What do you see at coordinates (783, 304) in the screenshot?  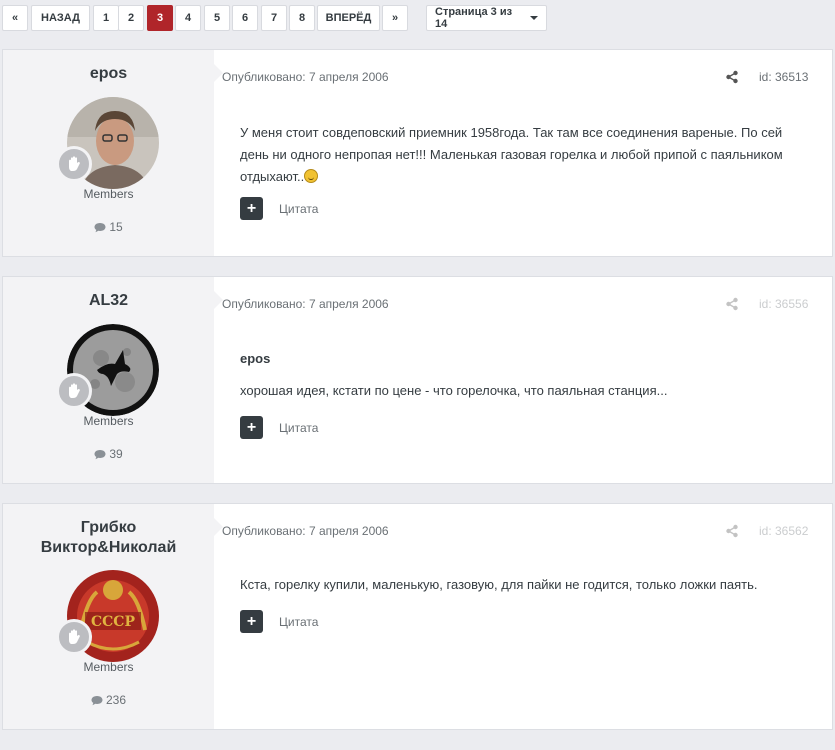 I see `post-id: id: 36556` at bounding box center [783, 304].